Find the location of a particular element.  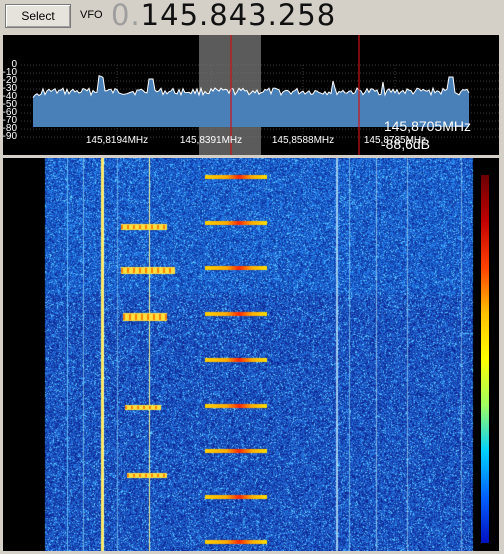

freq-label: 145,8391MHz is located at coordinates (211, 140).